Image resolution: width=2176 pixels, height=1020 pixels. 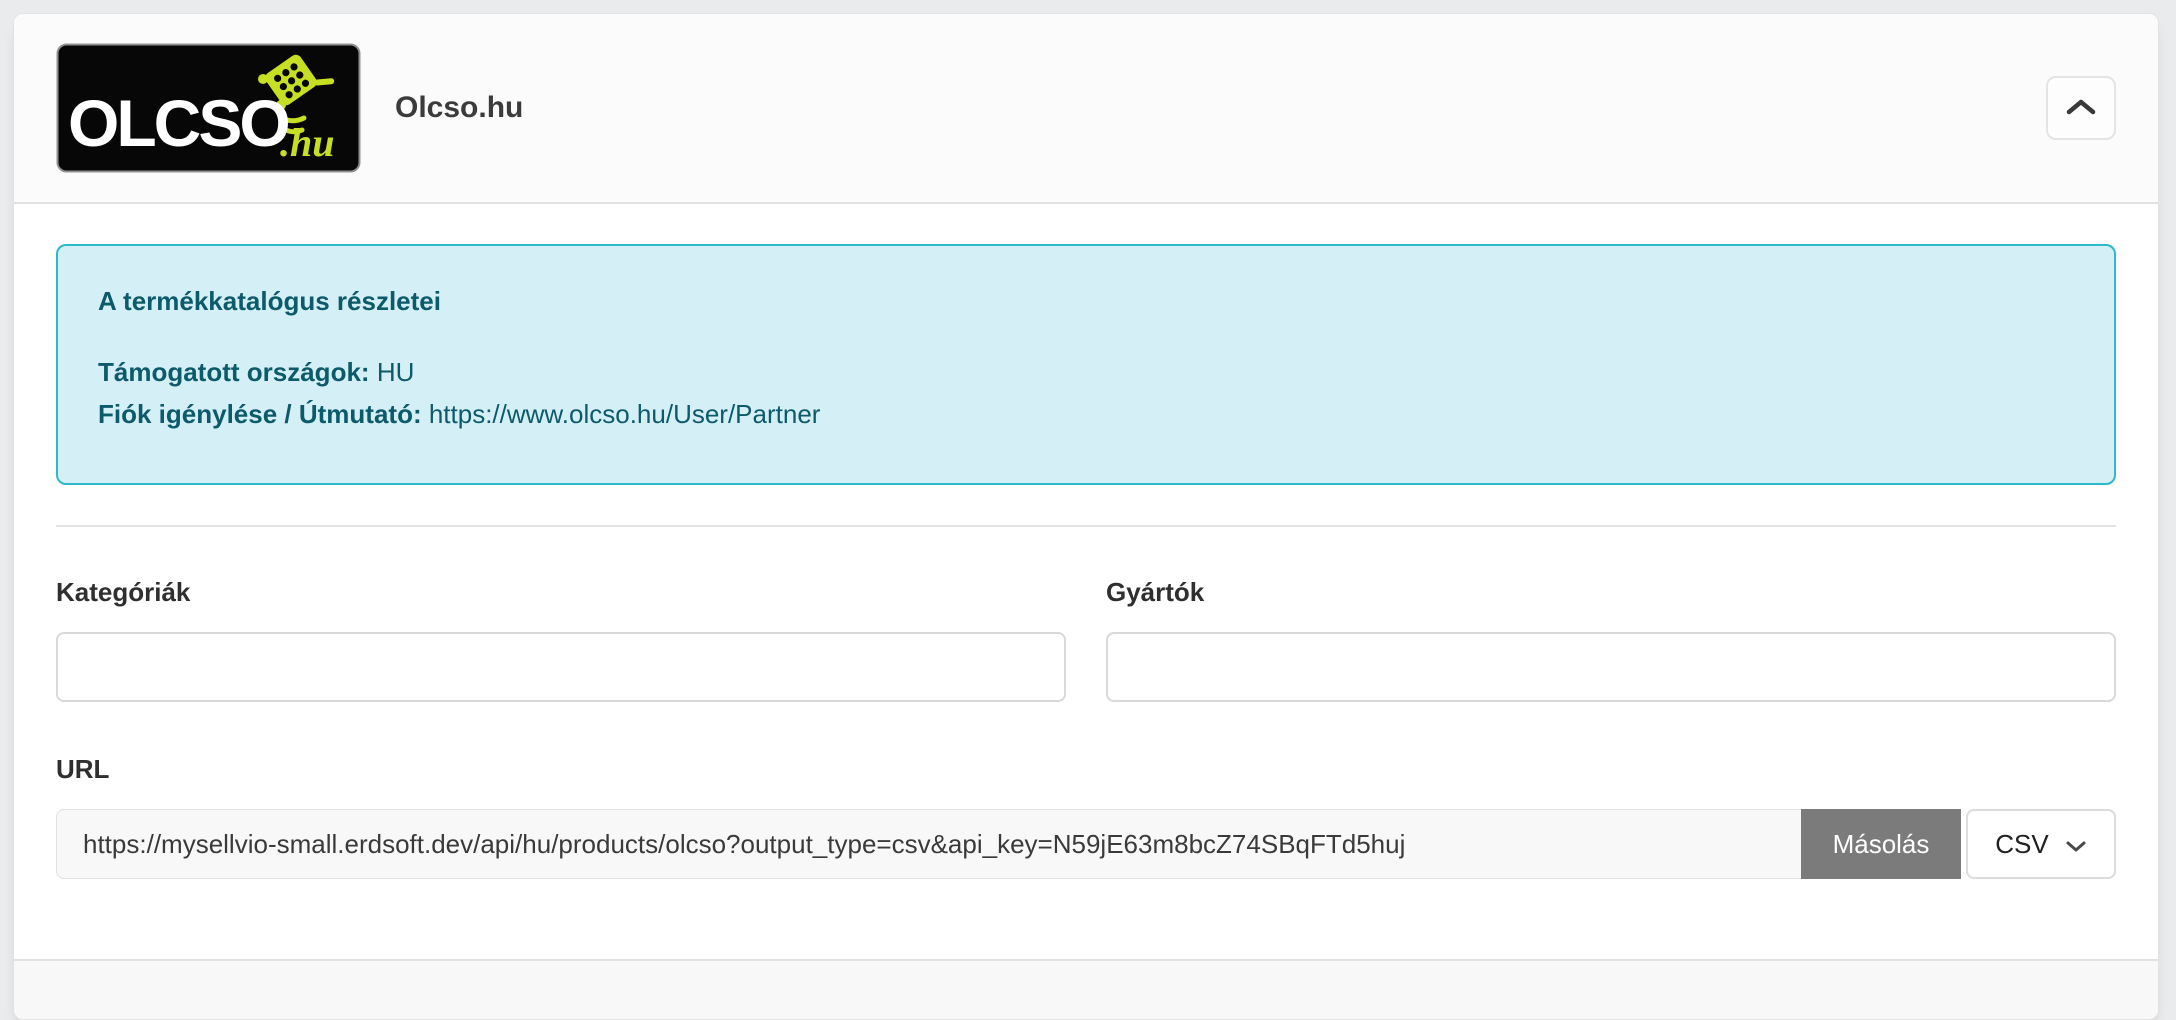 What do you see at coordinates (1086, 639) in the screenshot?
I see `filters-row: Kategóriák Gyártók` at bounding box center [1086, 639].